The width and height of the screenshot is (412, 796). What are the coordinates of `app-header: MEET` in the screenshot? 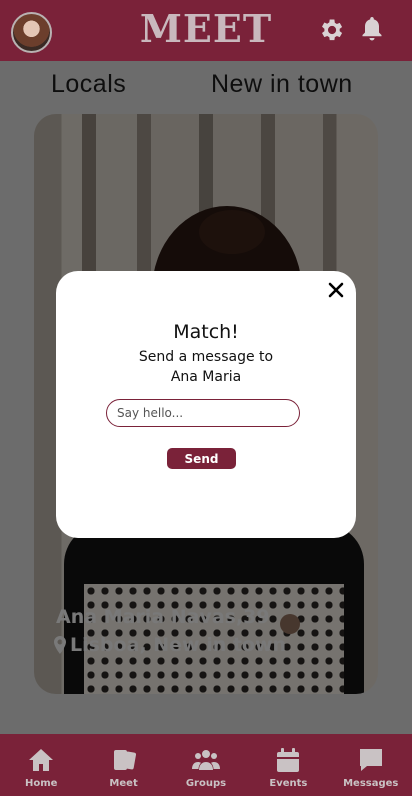 It's located at (206, 30).